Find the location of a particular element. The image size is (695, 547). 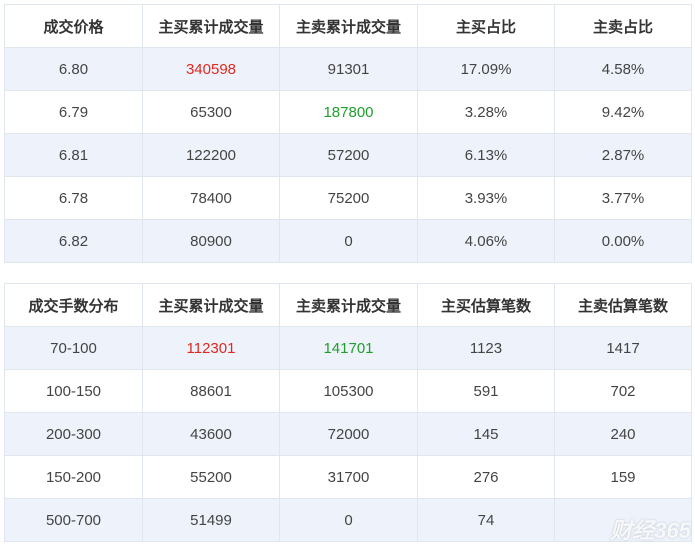

cell-lot-range: 200-300 is located at coordinates (73, 434).